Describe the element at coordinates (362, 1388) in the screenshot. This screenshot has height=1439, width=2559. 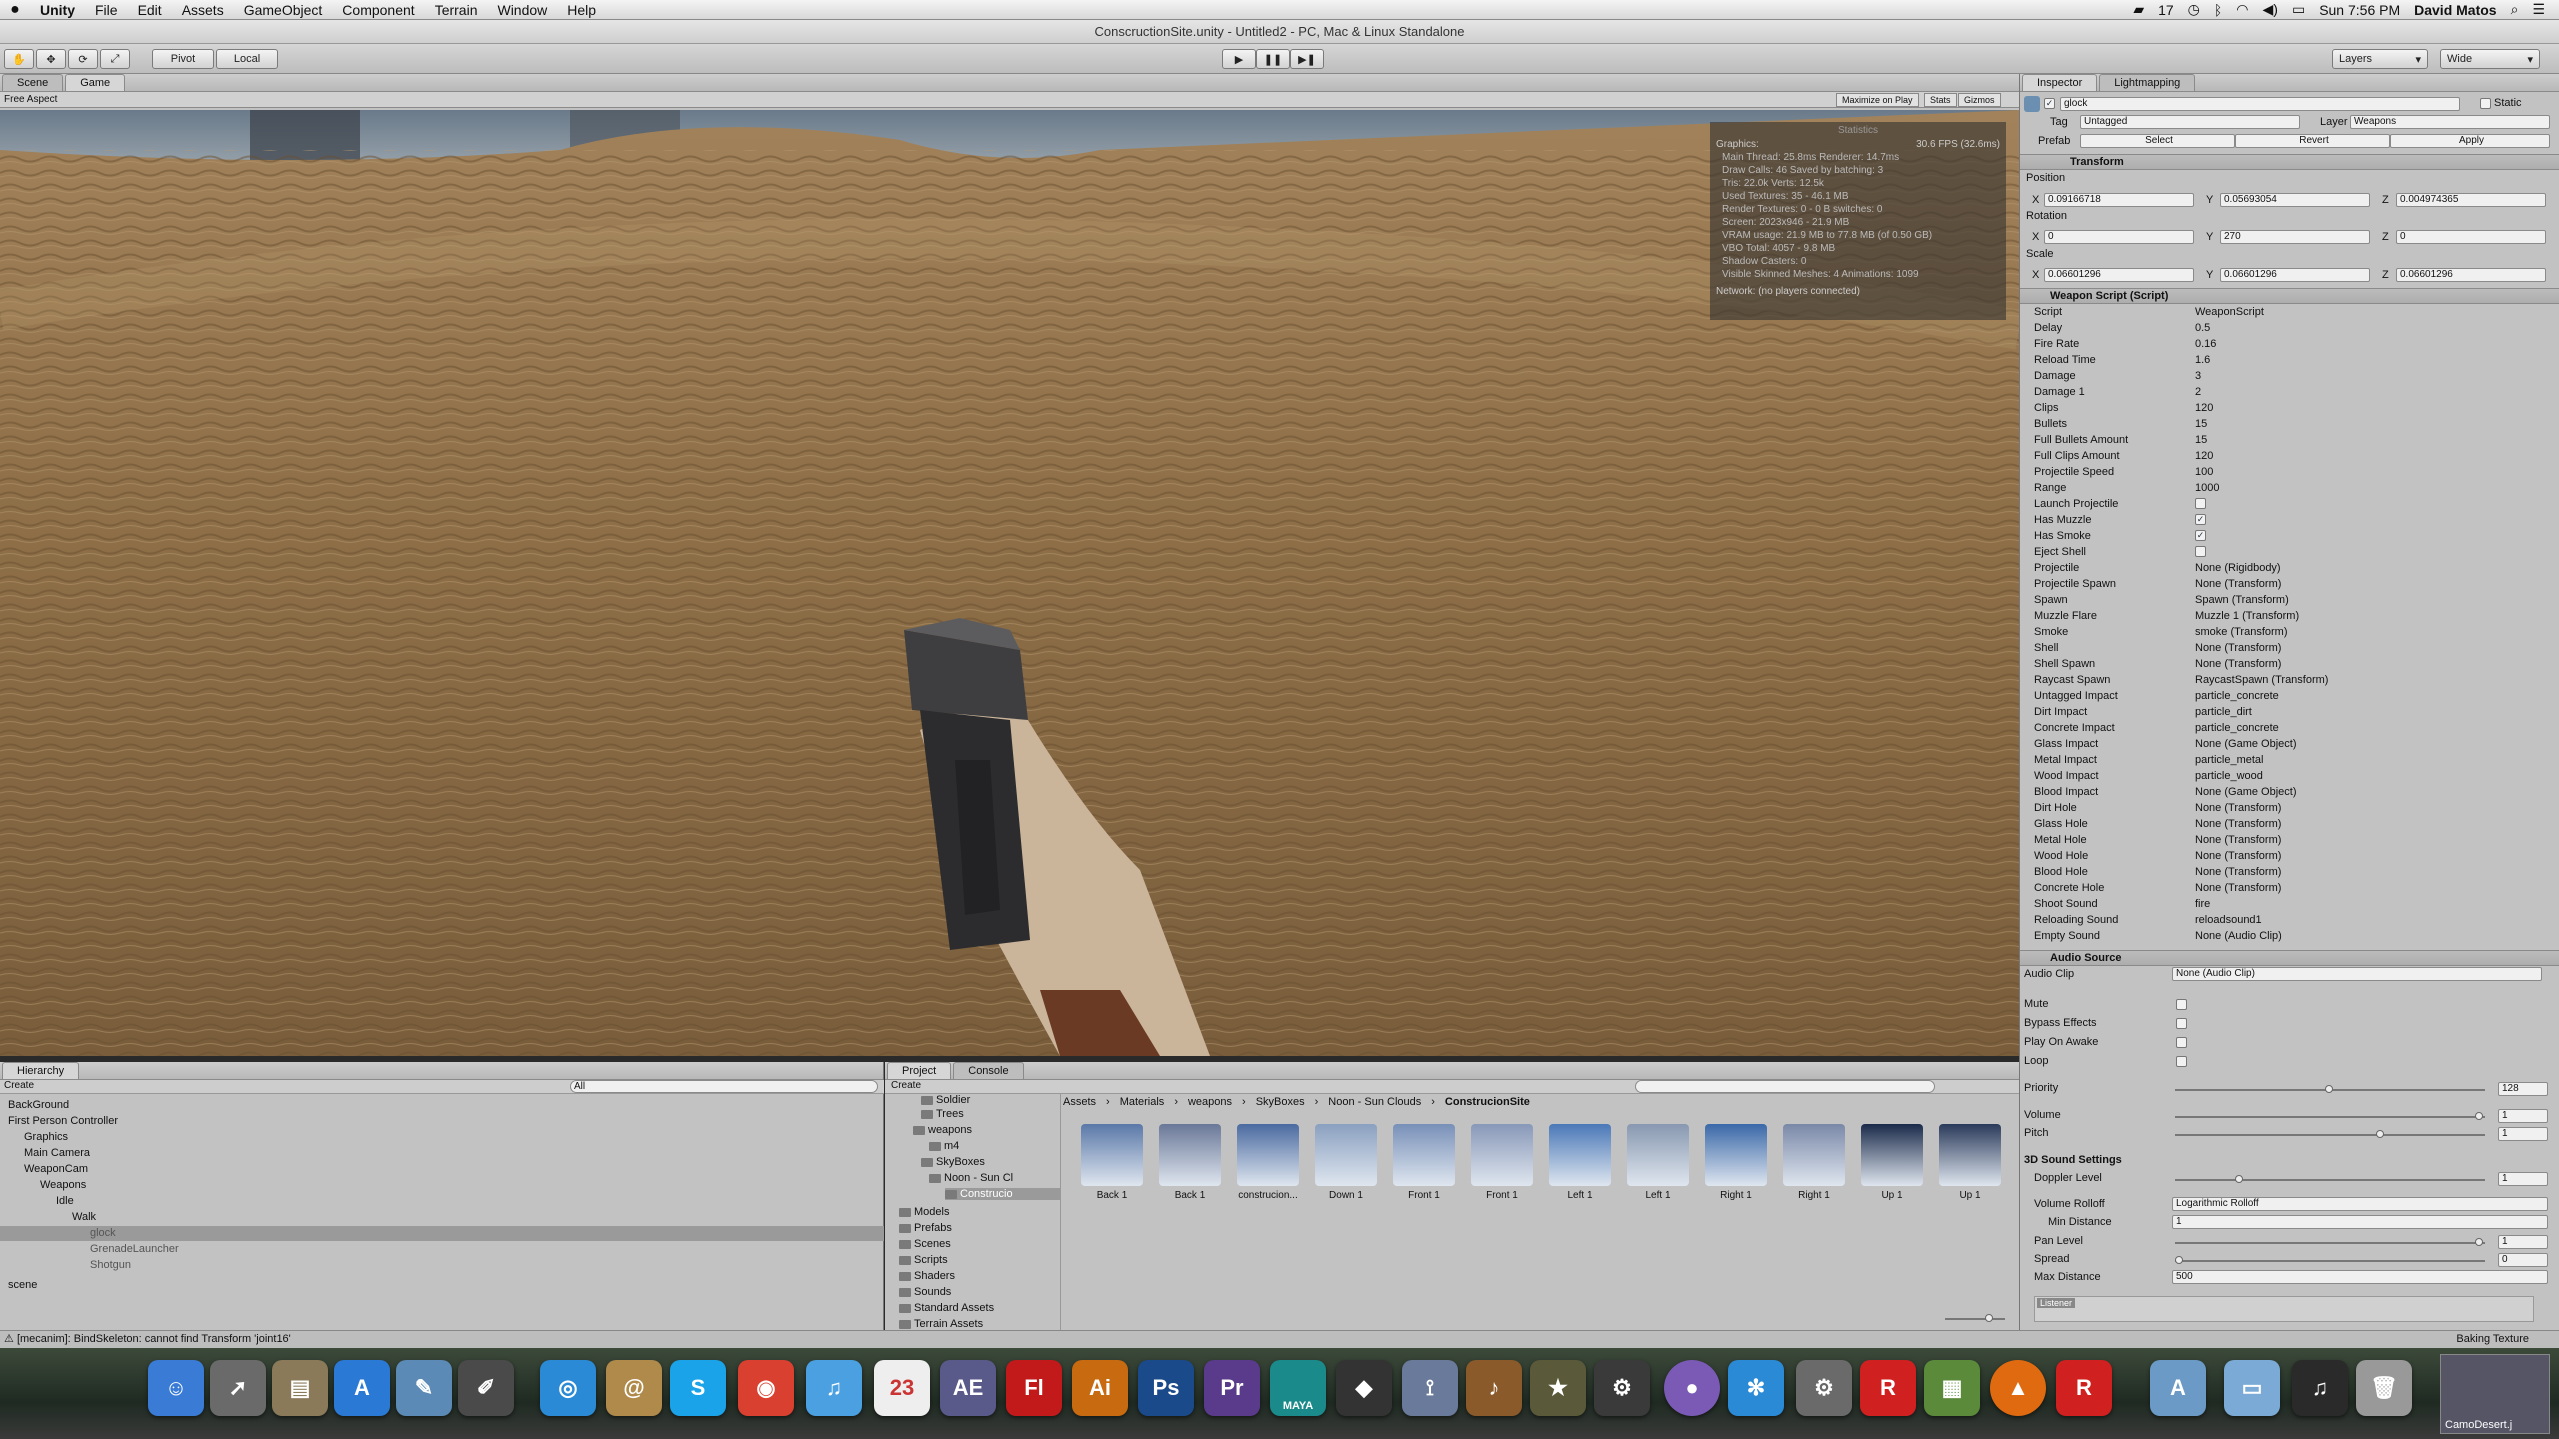
I see `app-store-icon: A` at that location.